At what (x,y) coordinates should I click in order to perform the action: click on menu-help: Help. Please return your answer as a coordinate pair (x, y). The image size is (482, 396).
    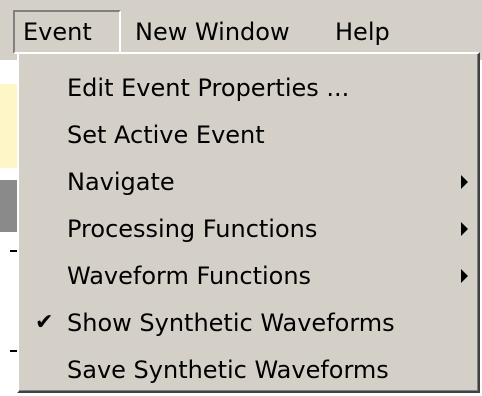
    Looking at the image, I should click on (370, 32).